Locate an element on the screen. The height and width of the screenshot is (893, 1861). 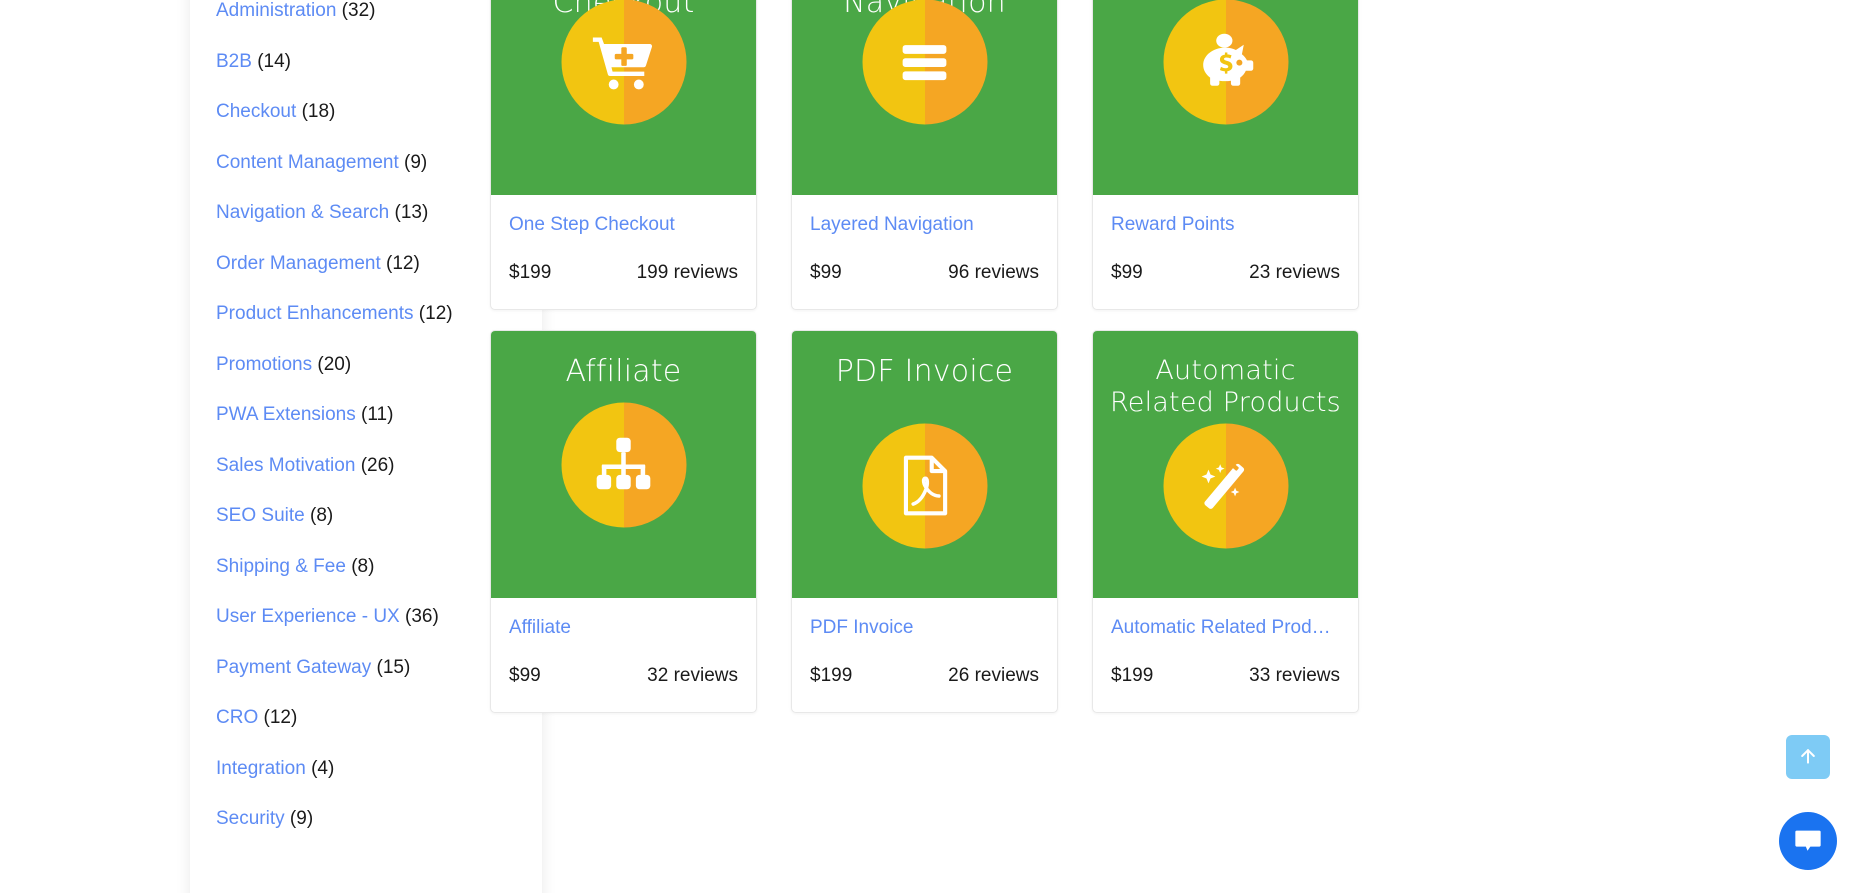
product-card-pdf-invoice: PDF Invoice PDF Invoice $199 26 reviews is located at coordinates (924, 521).